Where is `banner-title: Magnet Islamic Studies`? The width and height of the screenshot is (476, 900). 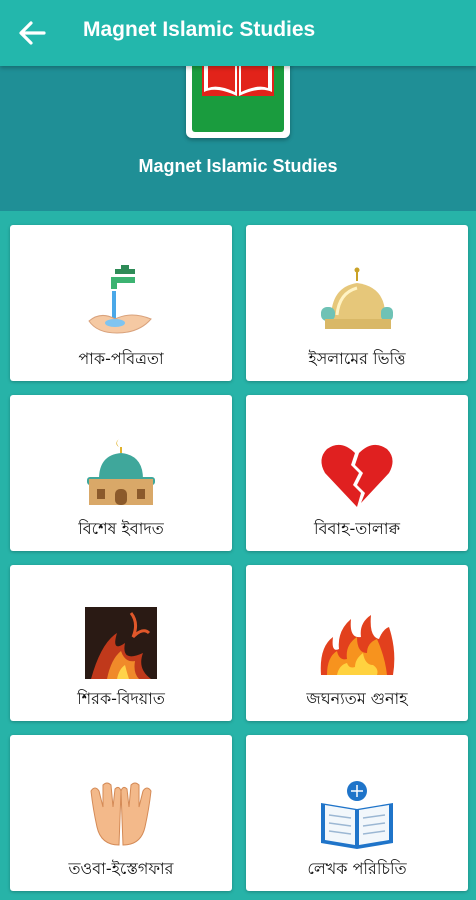
banner-title: Magnet Islamic Studies is located at coordinates (238, 166).